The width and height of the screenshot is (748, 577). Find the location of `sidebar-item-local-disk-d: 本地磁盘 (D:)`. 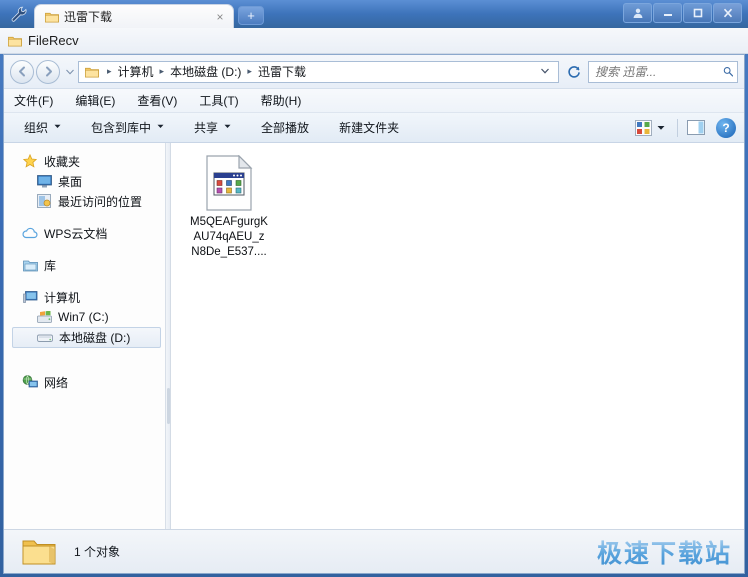

sidebar-item-local-disk-d: 本地磁盘 (D:) is located at coordinates (86, 337).